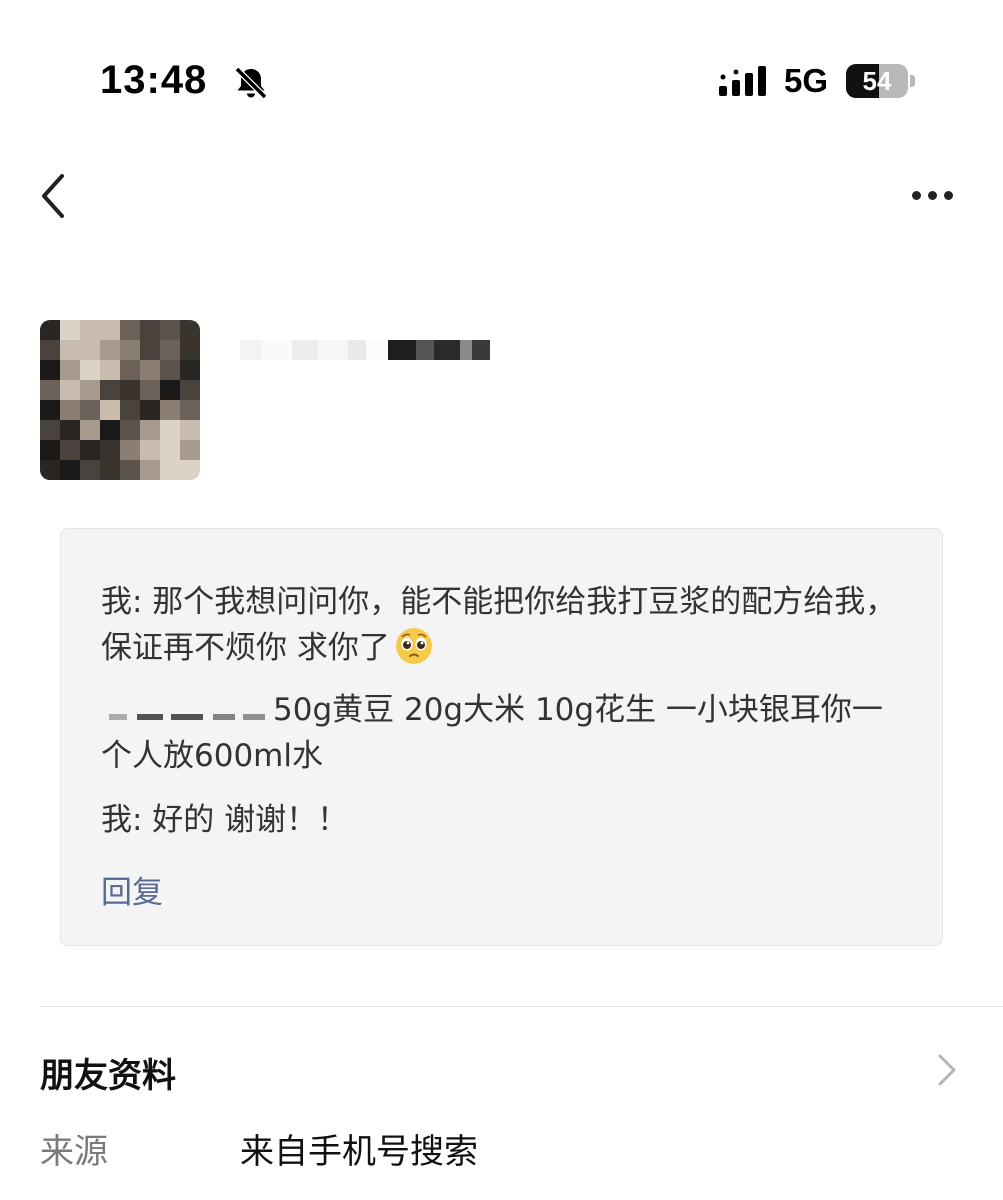  What do you see at coordinates (132, 889) in the screenshot?
I see `reply-button: 回复` at bounding box center [132, 889].